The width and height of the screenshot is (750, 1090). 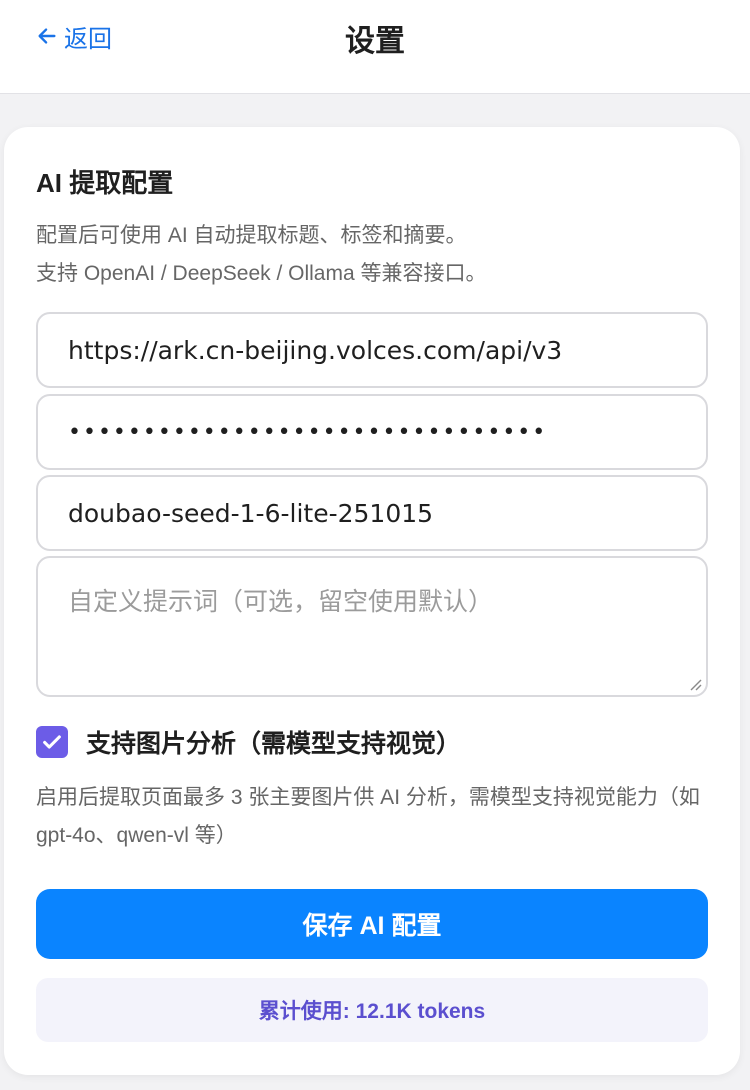 I want to click on header-bar: 返回 设置, so click(x=375, y=47).